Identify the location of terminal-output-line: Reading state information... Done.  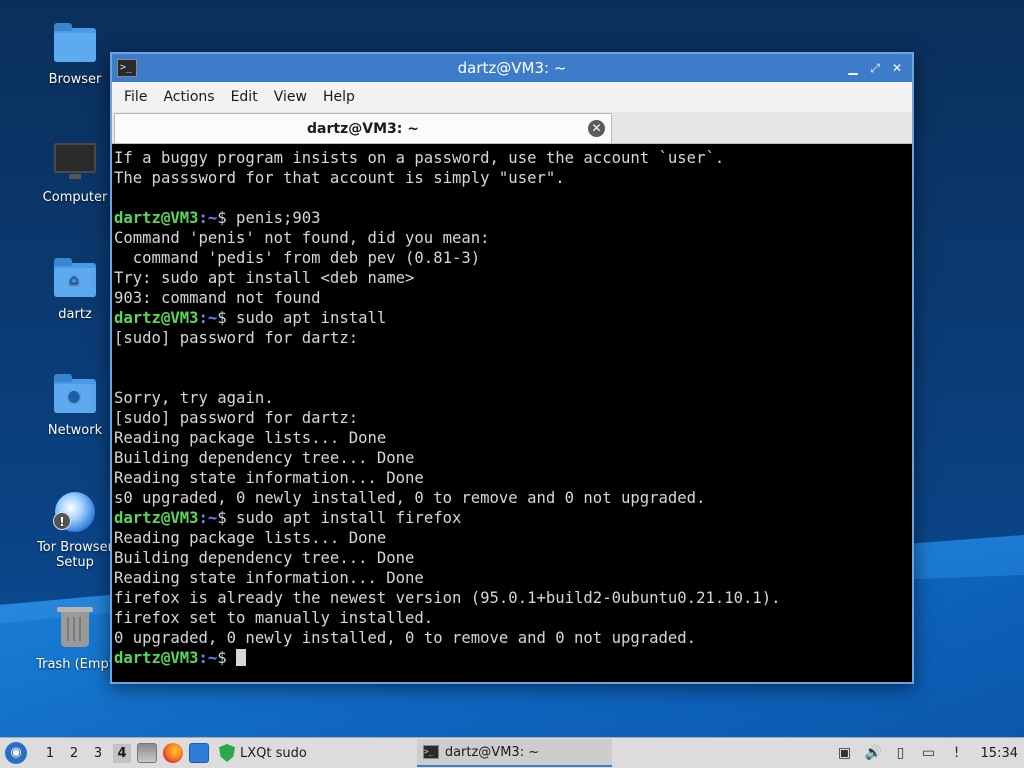
(512, 478).